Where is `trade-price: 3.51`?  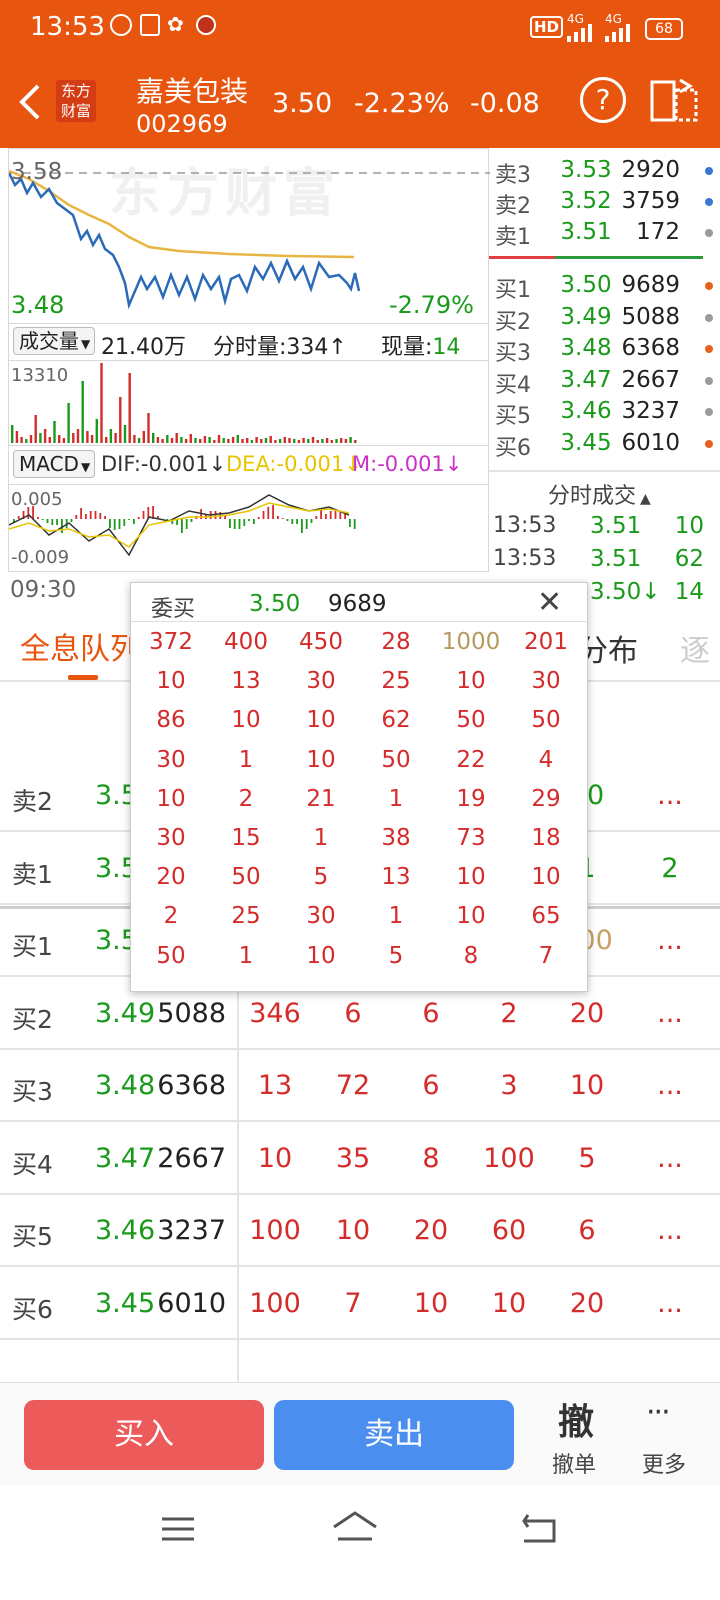
trade-price: 3.51 is located at coordinates (616, 559).